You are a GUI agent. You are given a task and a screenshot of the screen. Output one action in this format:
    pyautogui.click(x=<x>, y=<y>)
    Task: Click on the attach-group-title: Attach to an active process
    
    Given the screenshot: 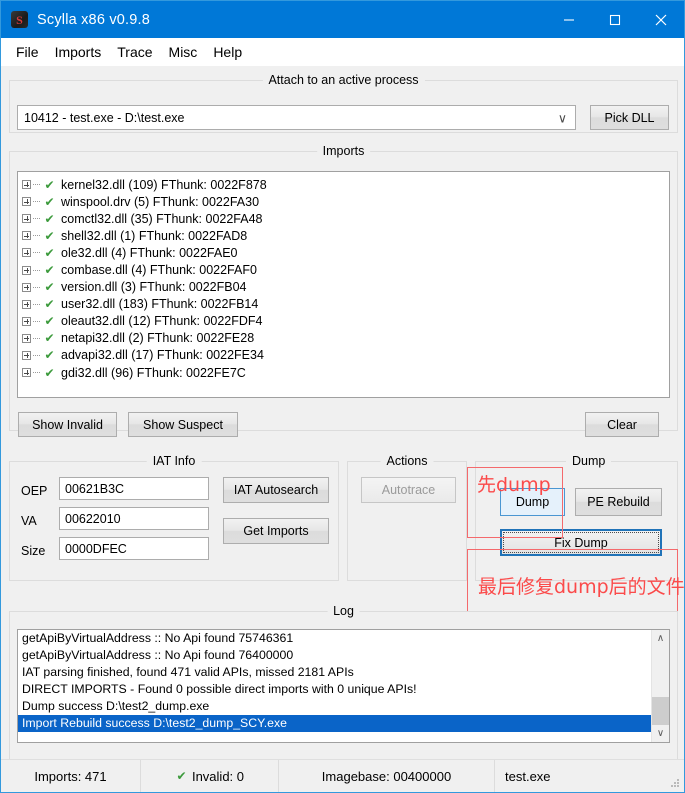 What is the action you would take?
    pyautogui.click(x=343, y=80)
    